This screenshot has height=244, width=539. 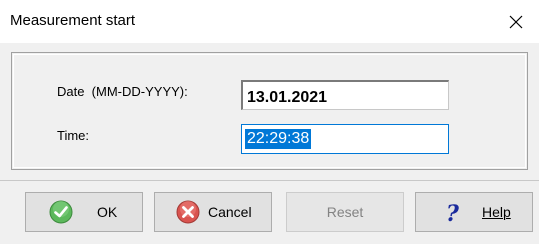 I want to click on divider, so click(x=269, y=180).